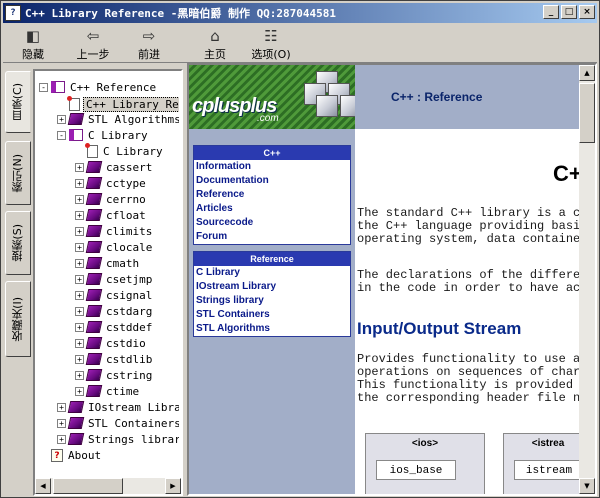 The height and width of the screenshot is (498, 600). Describe the element at coordinates (149, 44) in the screenshot. I see `forward-button: ⇨ 前进` at that location.